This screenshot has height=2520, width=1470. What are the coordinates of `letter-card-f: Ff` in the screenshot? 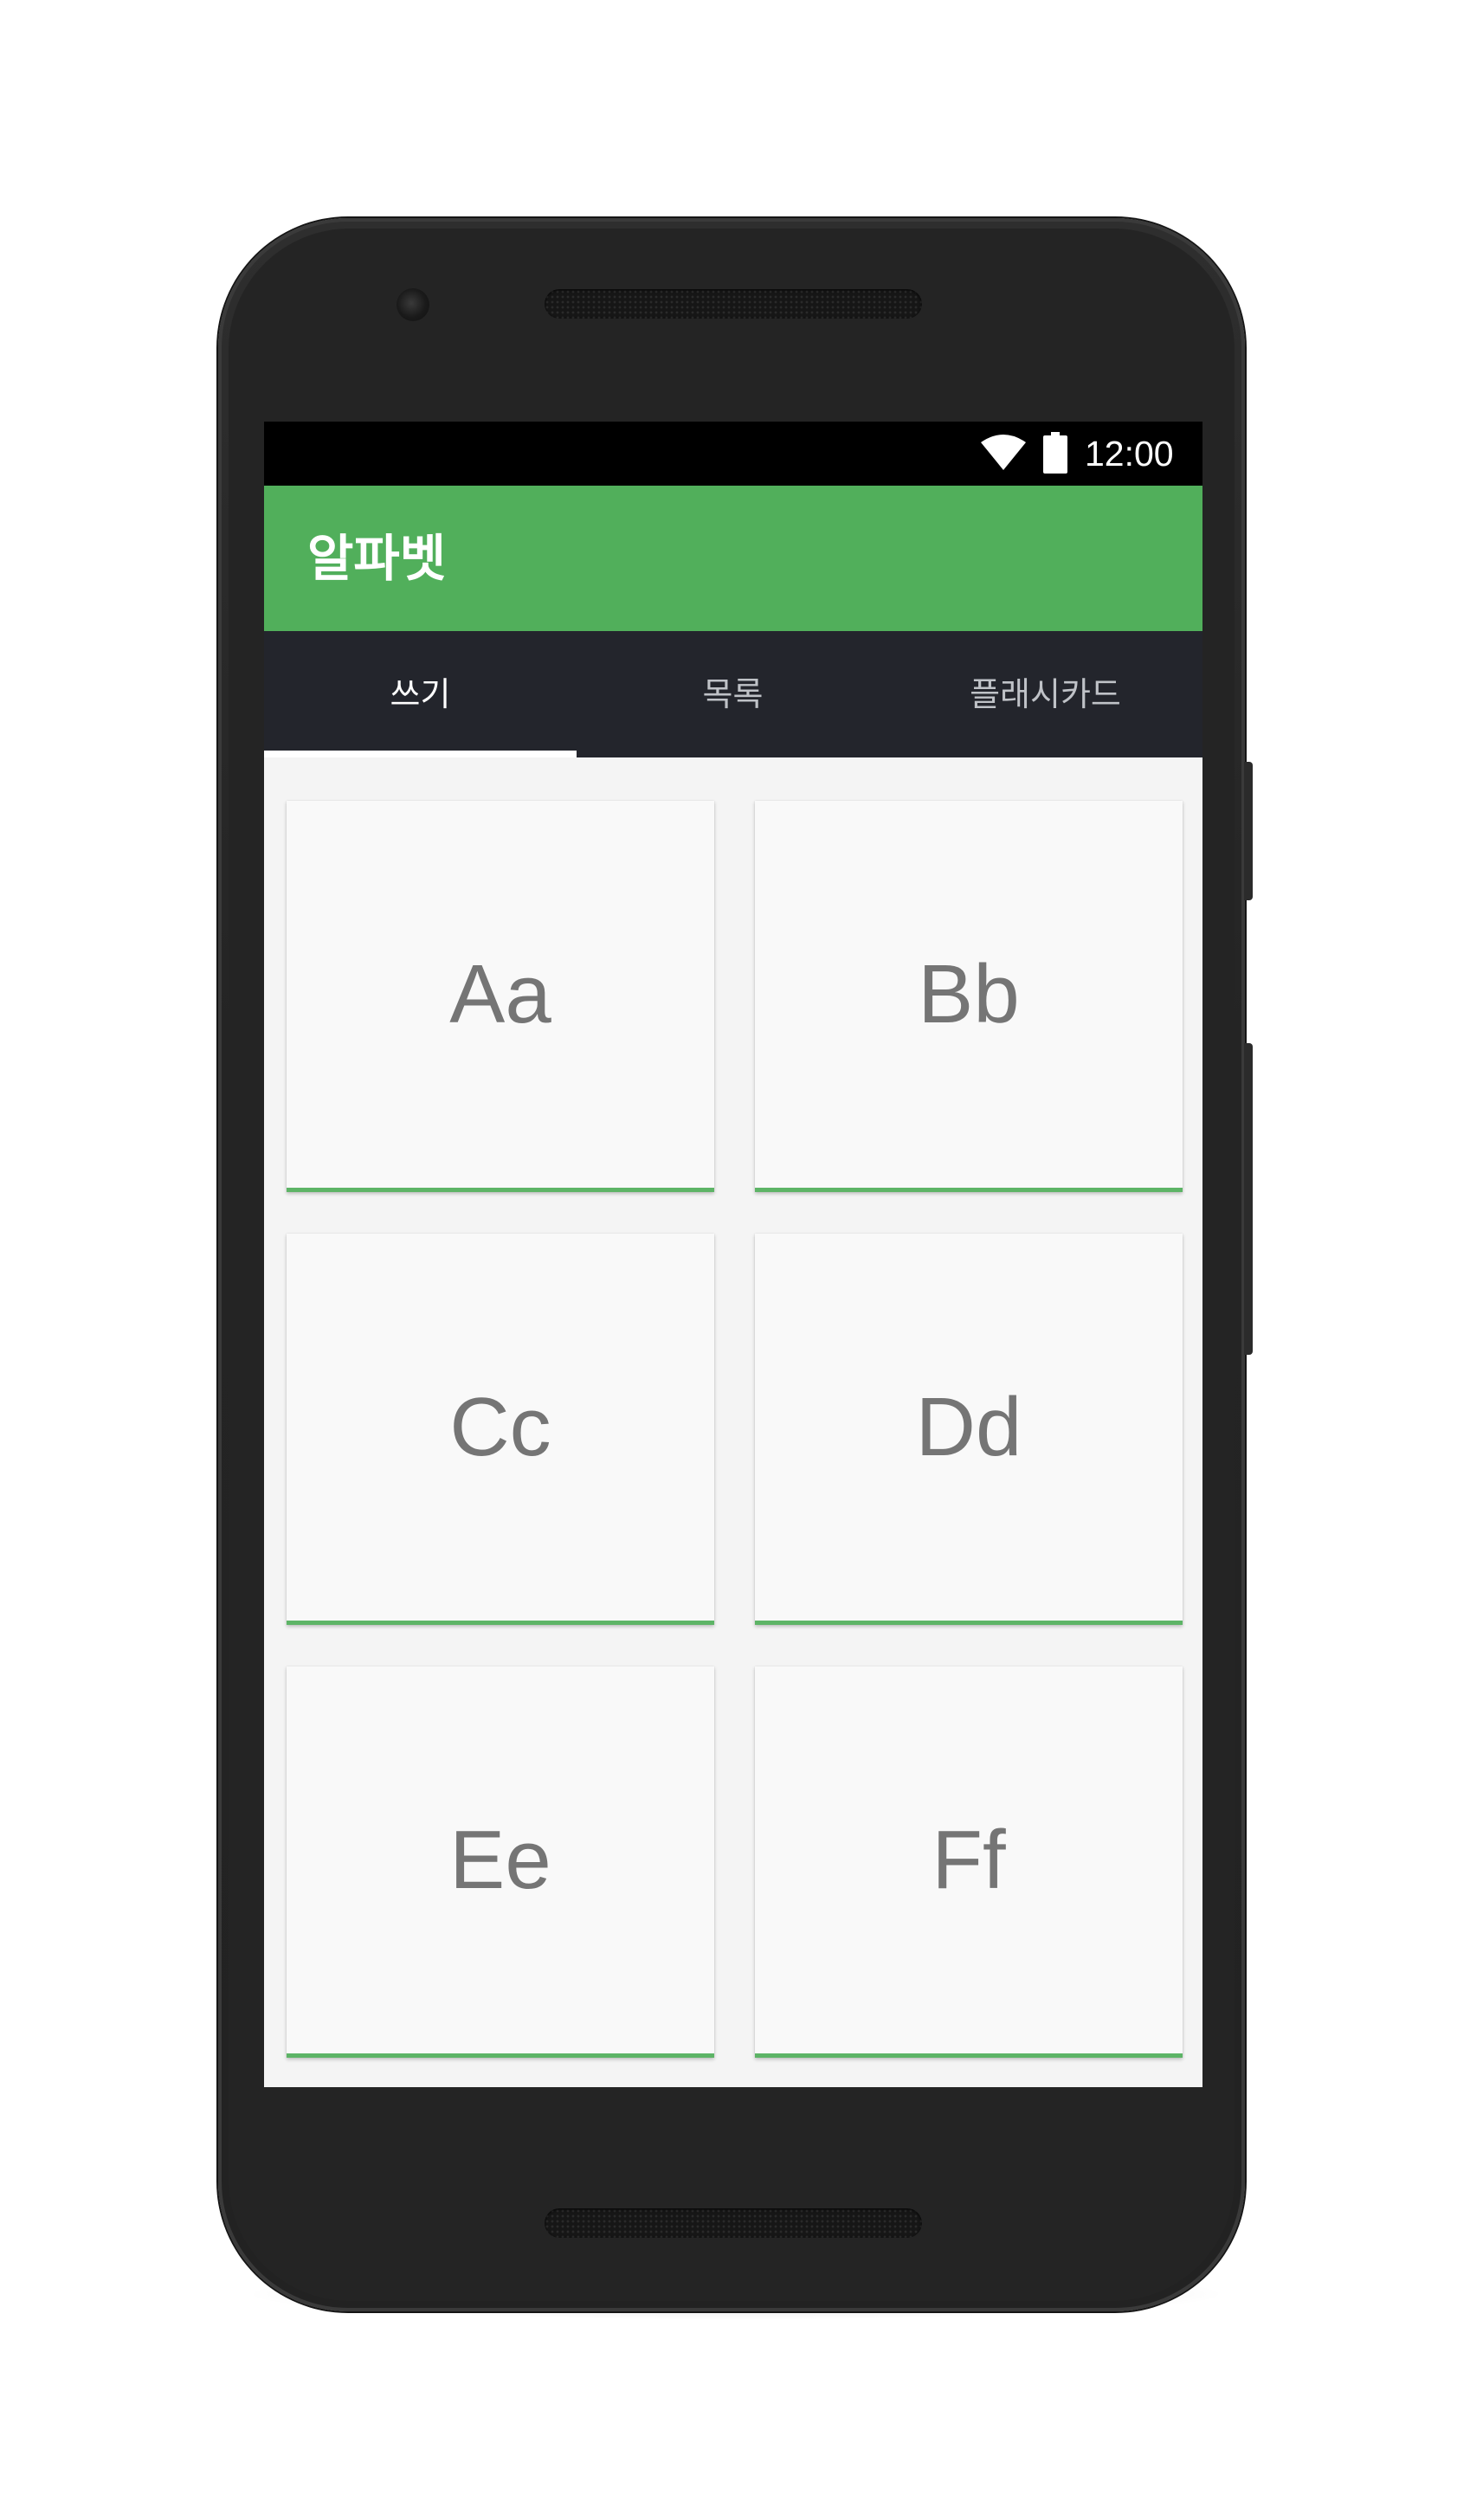 It's located at (969, 1862).